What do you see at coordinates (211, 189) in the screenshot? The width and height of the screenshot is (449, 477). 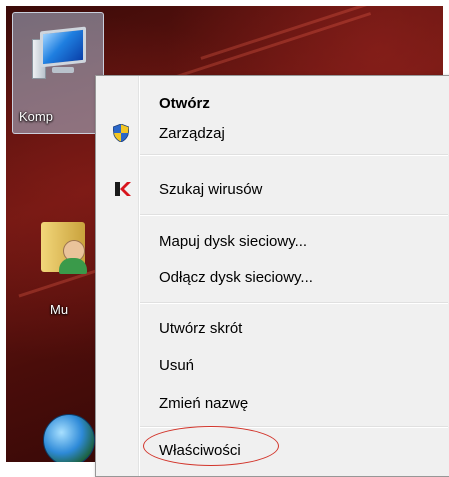 I see `menu-item-label: Szukaj wirusów` at bounding box center [211, 189].